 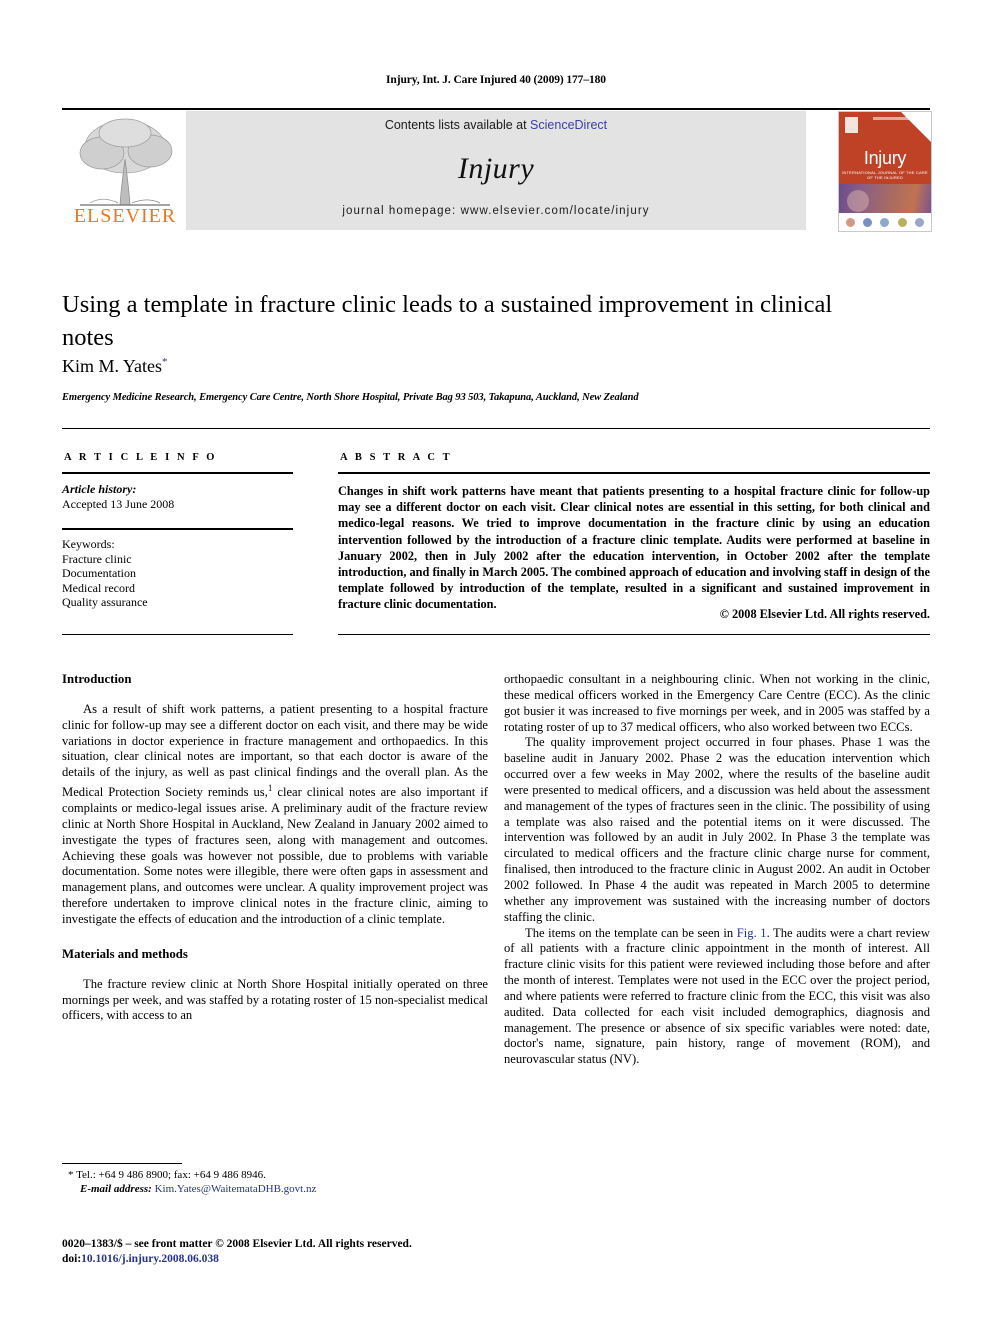 I want to click on article-history-value: Accepted 13 June 2008, so click(x=118, y=503).